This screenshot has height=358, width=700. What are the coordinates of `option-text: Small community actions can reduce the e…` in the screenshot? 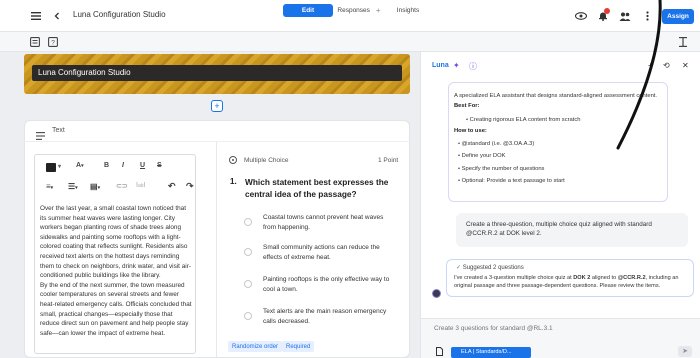 It's located at (328, 252).